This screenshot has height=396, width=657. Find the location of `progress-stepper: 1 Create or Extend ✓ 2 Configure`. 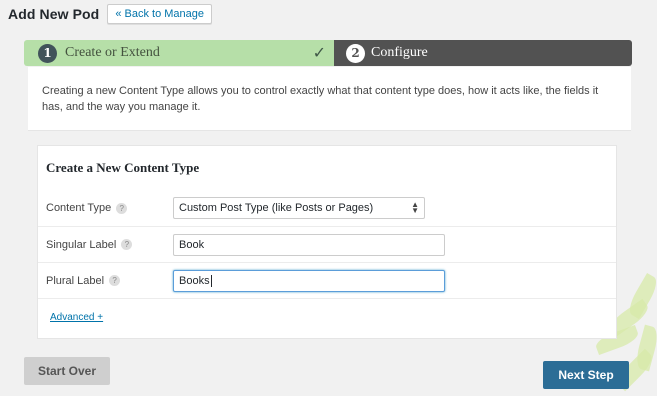

progress-stepper: 1 Create or Extend ✓ 2 Configure is located at coordinates (328, 53).